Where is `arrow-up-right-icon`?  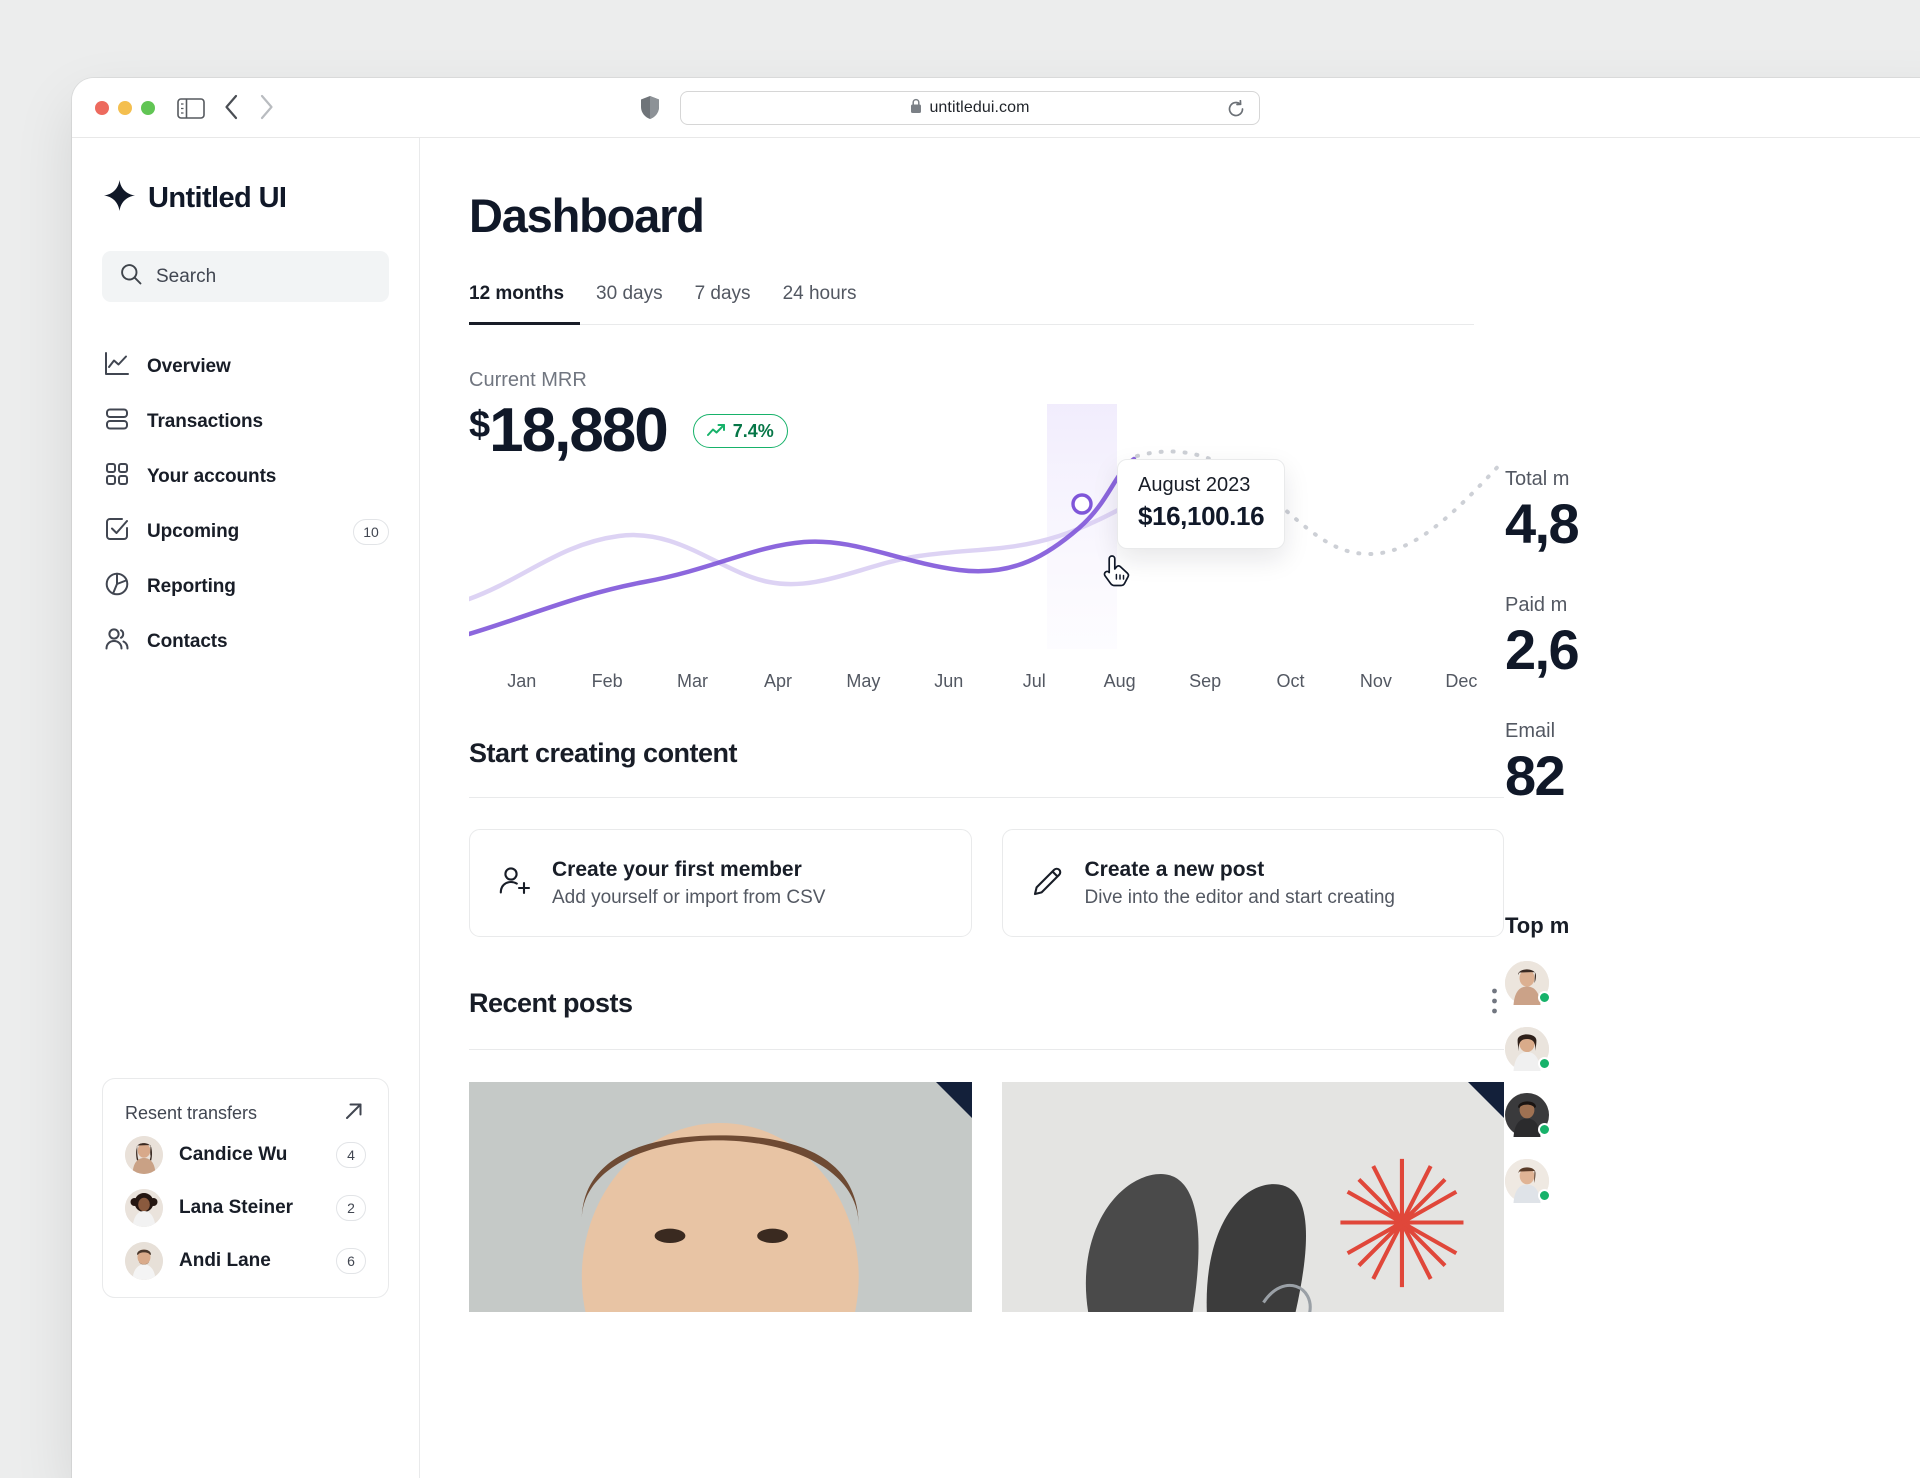
arrow-up-right-icon is located at coordinates (354, 1113).